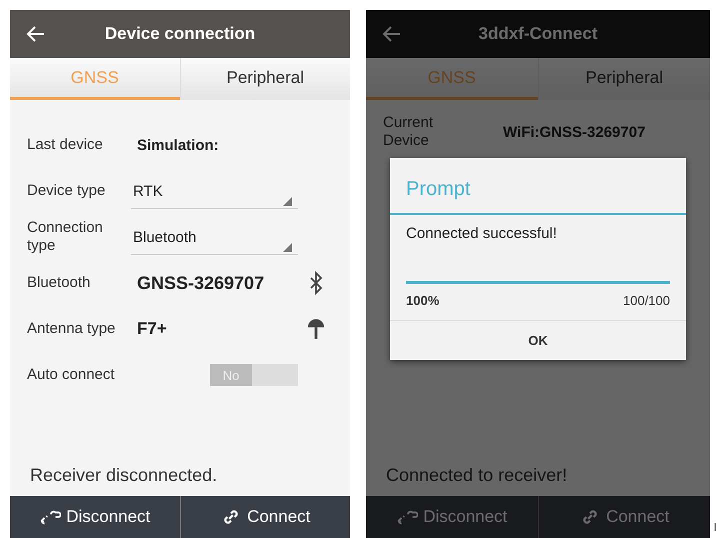 The height and width of the screenshot is (538, 719). I want to click on field-value: WiFi:GNSS-3269707, so click(574, 132).